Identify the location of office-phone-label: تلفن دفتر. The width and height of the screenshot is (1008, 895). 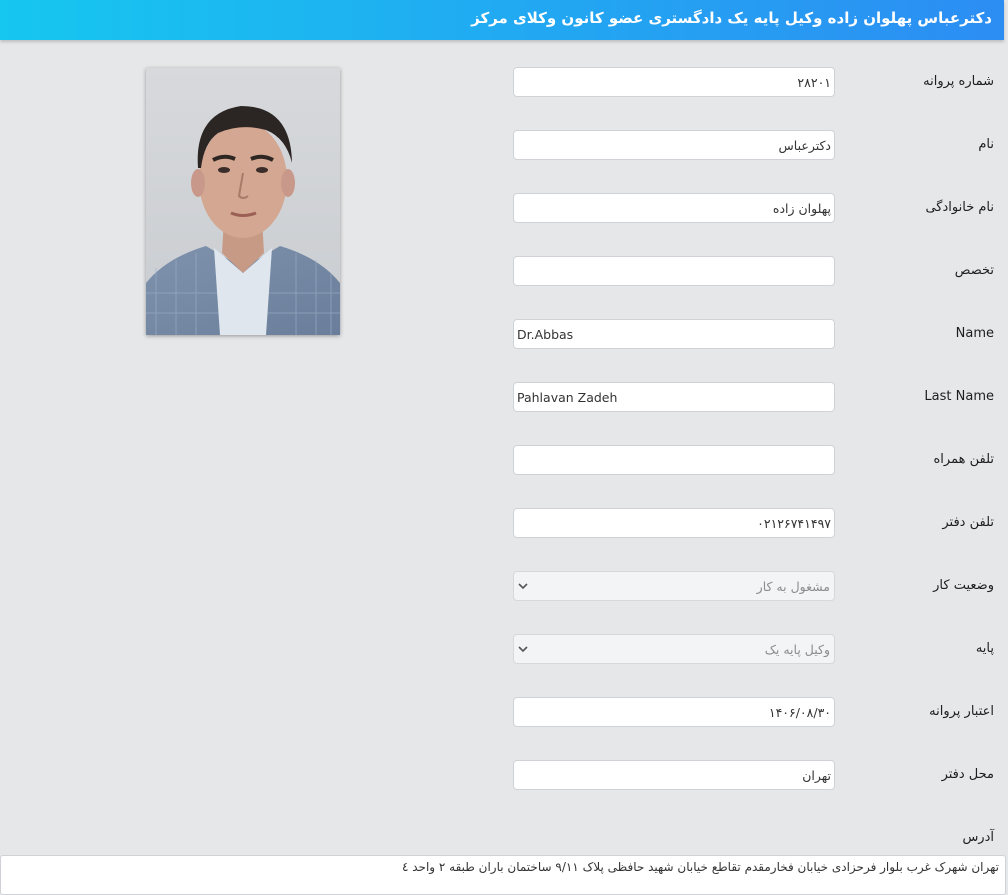
(968, 522).